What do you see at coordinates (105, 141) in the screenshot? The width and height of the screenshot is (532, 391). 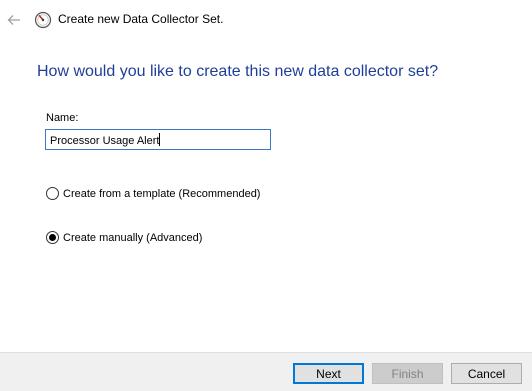 I see `name-input-value: Processor Usage Alert` at bounding box center [105, 141].